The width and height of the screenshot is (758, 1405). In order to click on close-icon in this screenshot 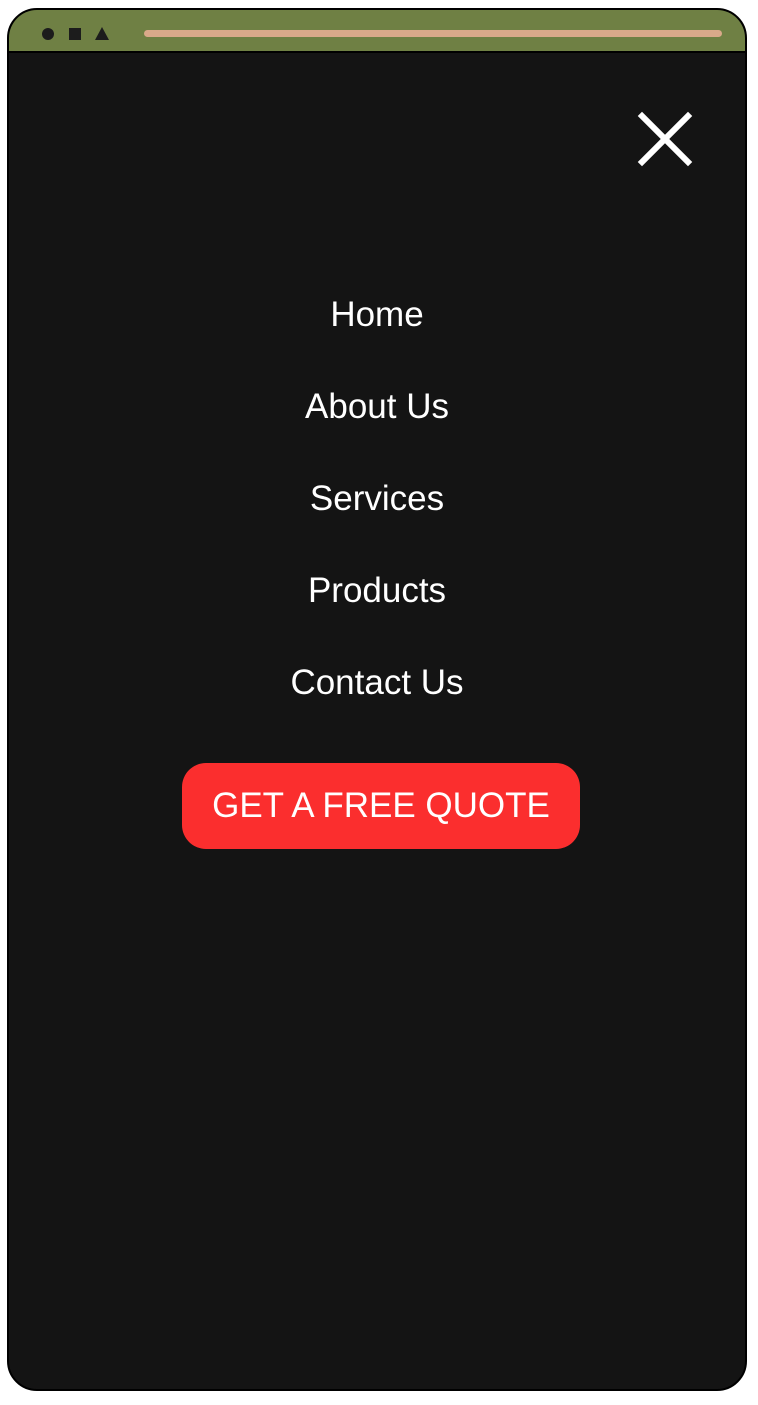, I will do `click(665, 139)`.